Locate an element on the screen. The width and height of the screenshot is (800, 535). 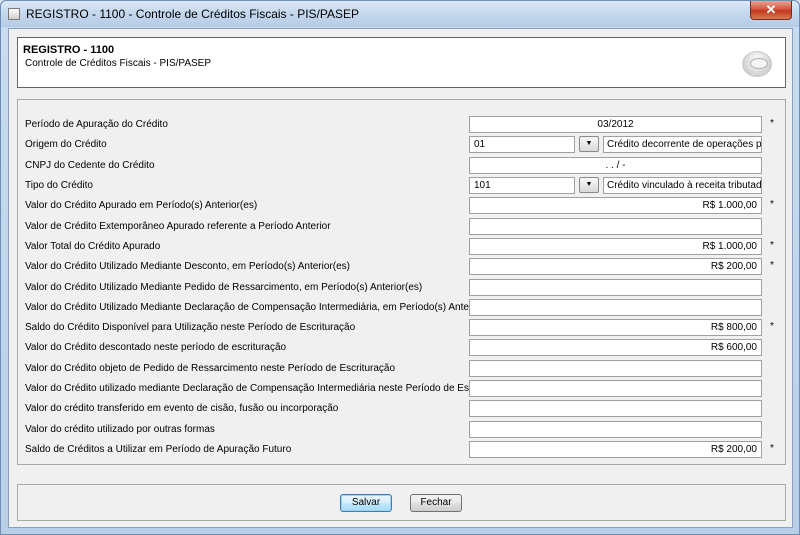
total-credito-apurado-input: R$ 1.000,00 is located at coordinates (615, 246).